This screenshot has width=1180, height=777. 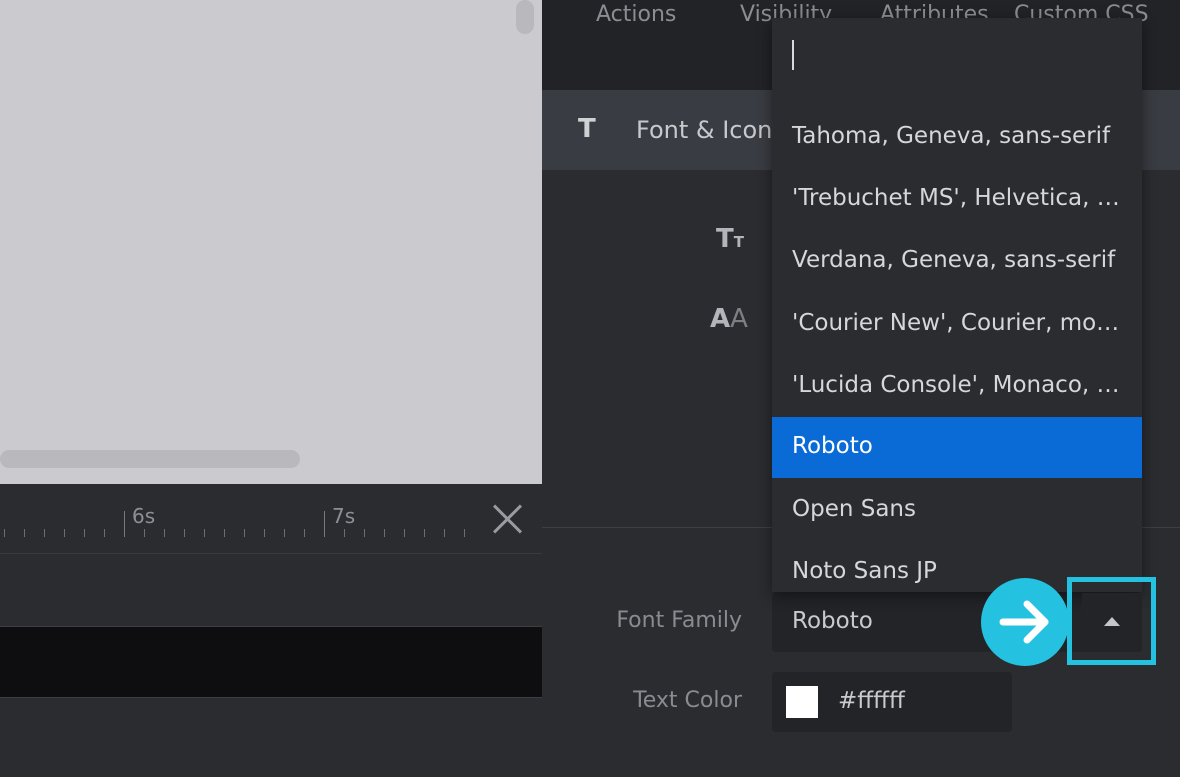 I want to click on text-color-value: #ffffff, so click(x=871, y=701).